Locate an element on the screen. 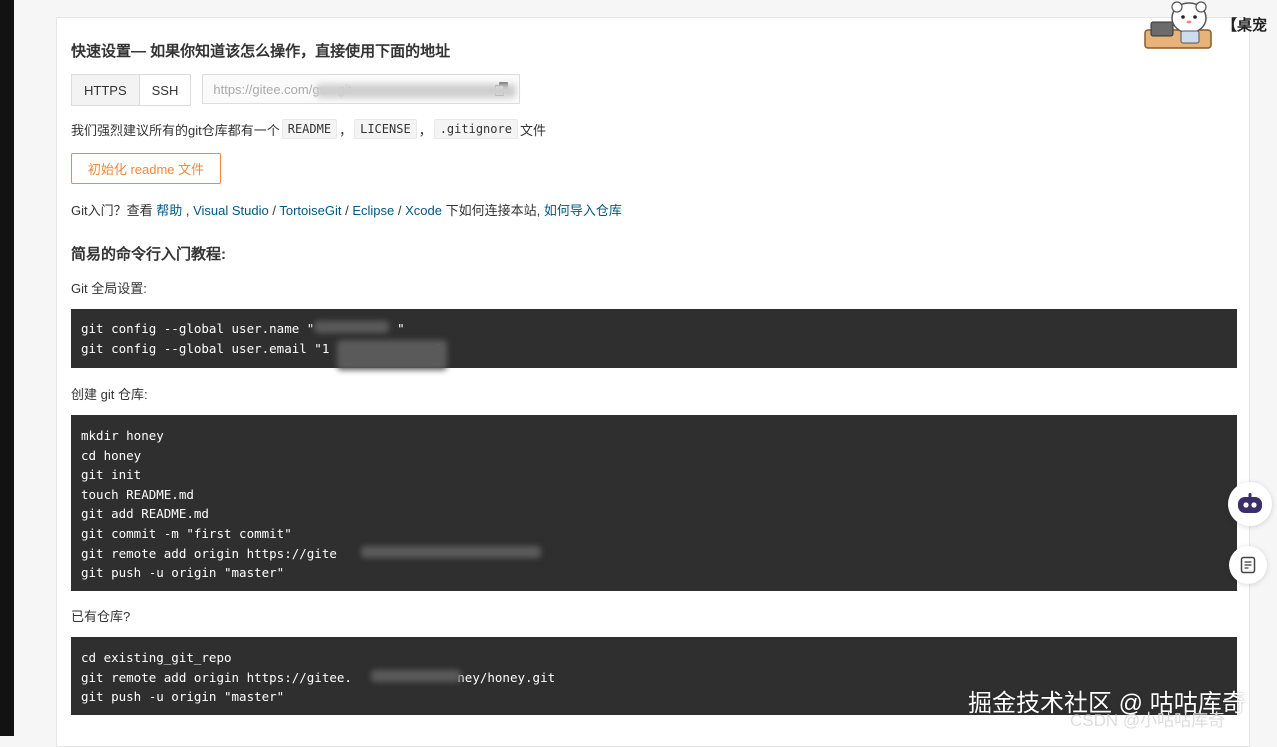 The image size is (1277, 747). existing-repo-label: 已有仓库? is located at coordinates (101, 616).